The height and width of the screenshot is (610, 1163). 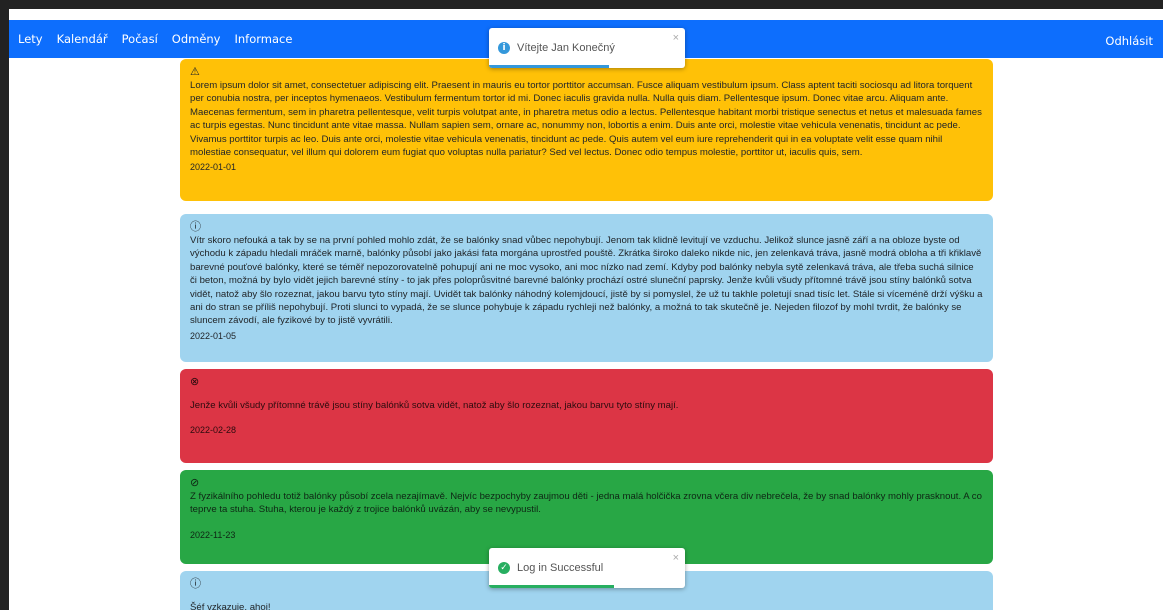 What do you see at coordinates (195, 483) in the screenshot?
I see `check-circle-icon: ⊘` at bounding box center [195, 483].